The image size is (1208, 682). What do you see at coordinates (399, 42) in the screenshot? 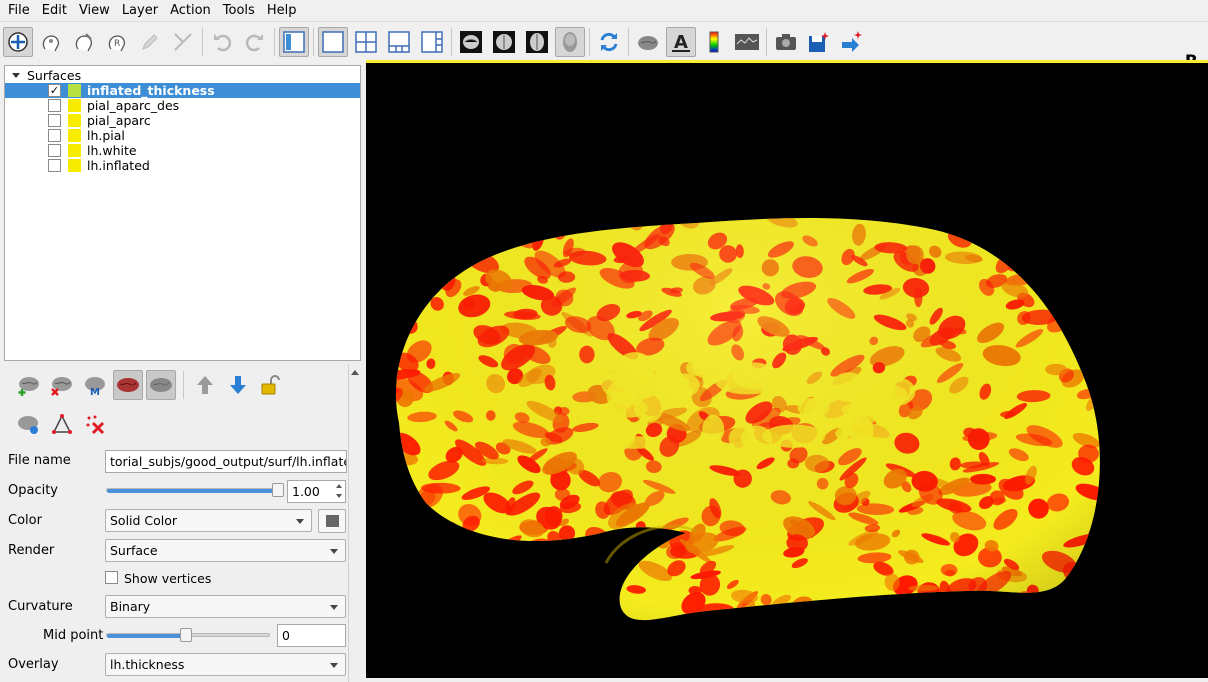
I see `layout-1-3-button` at bounding box center [399, 42].